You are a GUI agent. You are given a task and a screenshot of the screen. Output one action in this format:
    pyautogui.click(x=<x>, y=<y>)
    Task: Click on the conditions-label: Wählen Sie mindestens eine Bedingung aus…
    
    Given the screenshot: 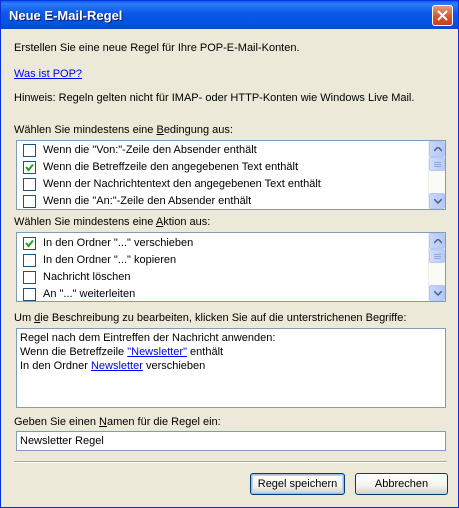 What is the action you would take?
    pyautogui.click(x=123, y=130)
    